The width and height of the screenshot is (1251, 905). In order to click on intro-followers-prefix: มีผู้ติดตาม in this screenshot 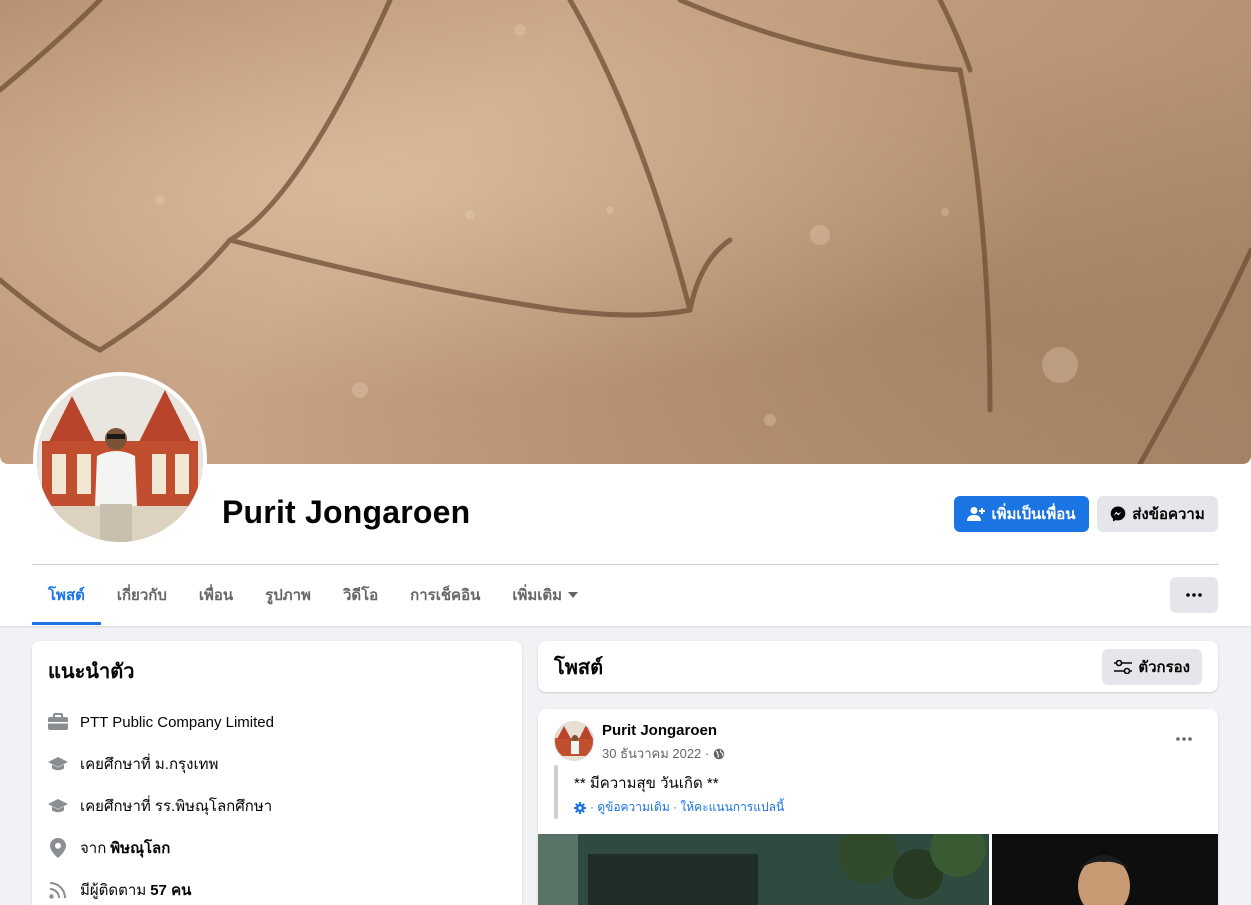, I will do `click(113, 890)`.